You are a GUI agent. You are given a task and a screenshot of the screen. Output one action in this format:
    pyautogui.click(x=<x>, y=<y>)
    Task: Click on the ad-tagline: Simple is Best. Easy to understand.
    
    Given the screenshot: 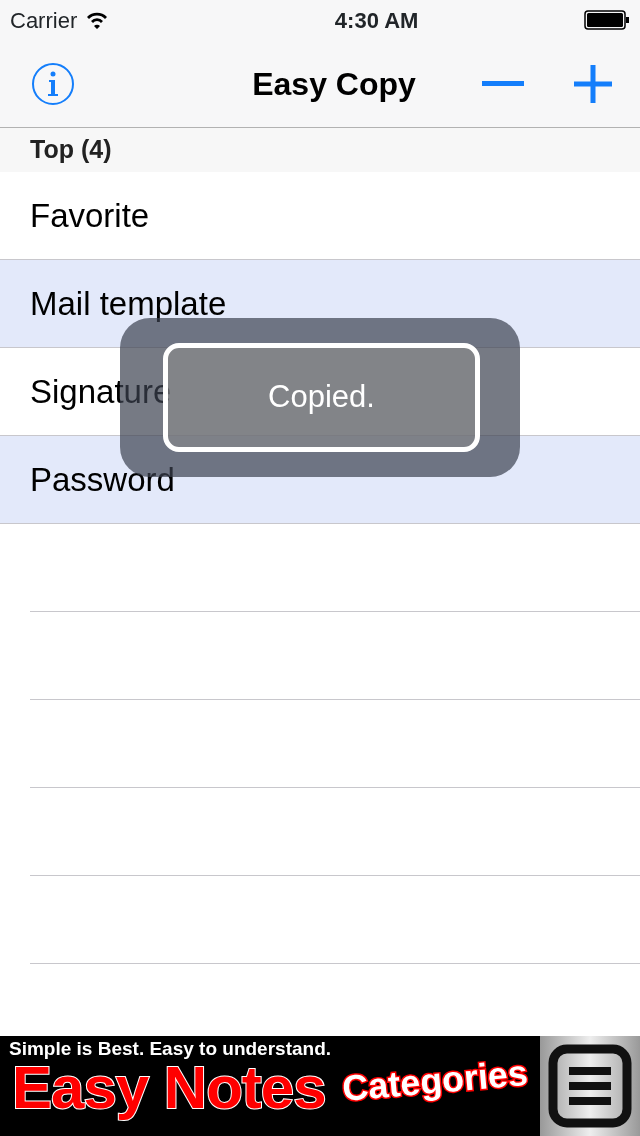 What is the action you would take?
    pyautogui.click(x=170, y=1047)
    